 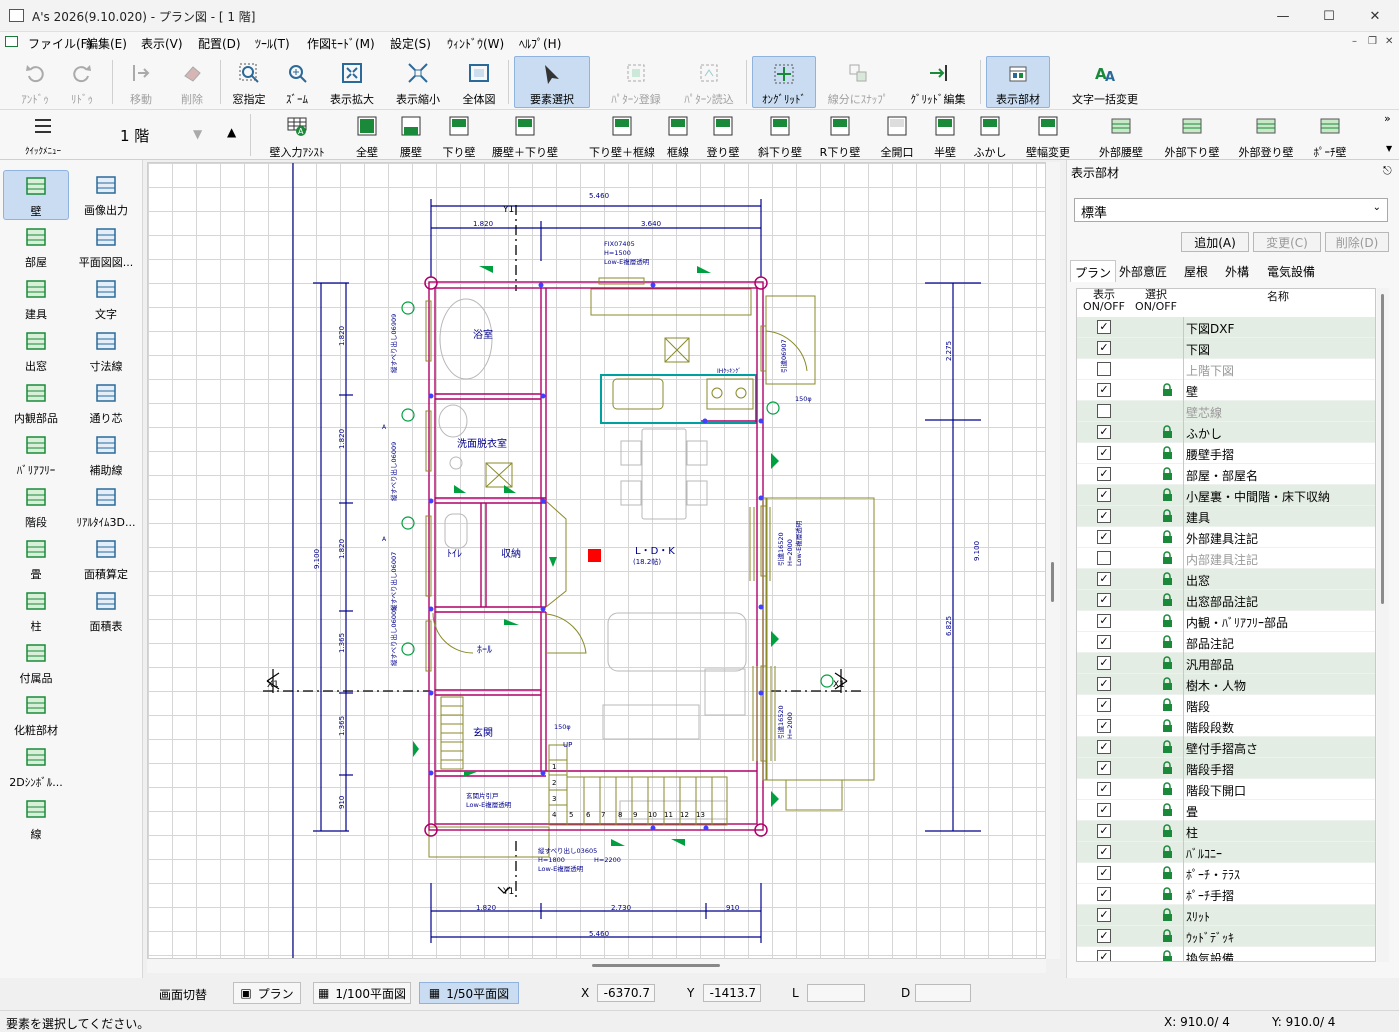 What do you see at coordinates (267, 993) in the screenshot?
I see `view-plan-button: ▣ プラン` at bounding box center [267, 993].